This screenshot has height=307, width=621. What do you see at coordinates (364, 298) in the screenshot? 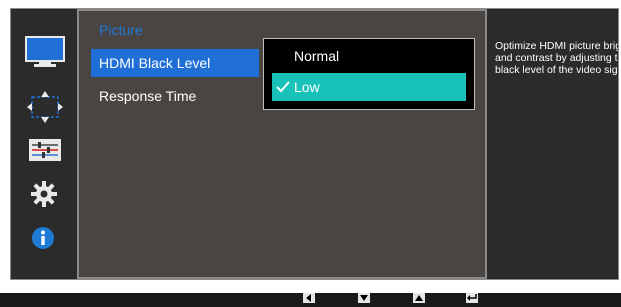
I see `down-arrow-icon` at bounding box center [364, 298].